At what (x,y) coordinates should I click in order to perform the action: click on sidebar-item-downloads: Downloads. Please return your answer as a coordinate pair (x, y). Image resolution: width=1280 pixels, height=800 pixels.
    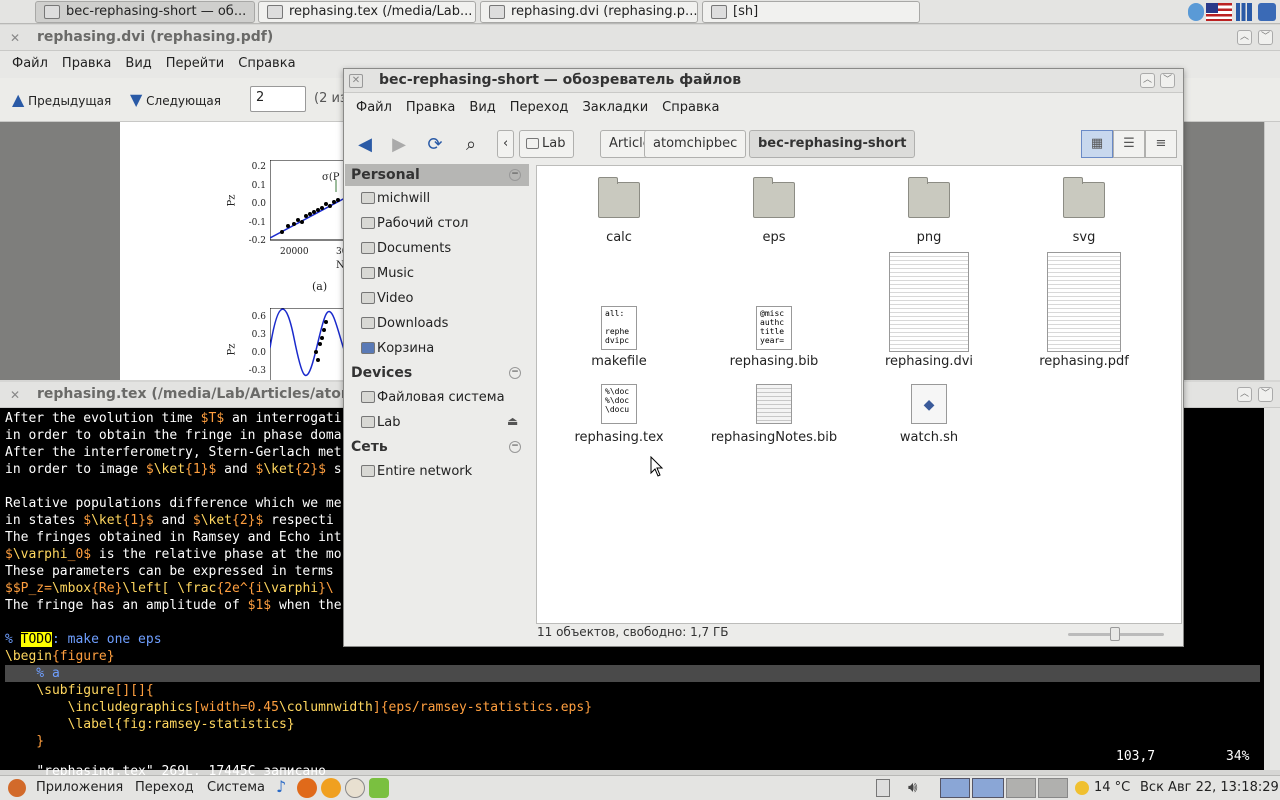
    Looking at the image, I should click on (403, 324).